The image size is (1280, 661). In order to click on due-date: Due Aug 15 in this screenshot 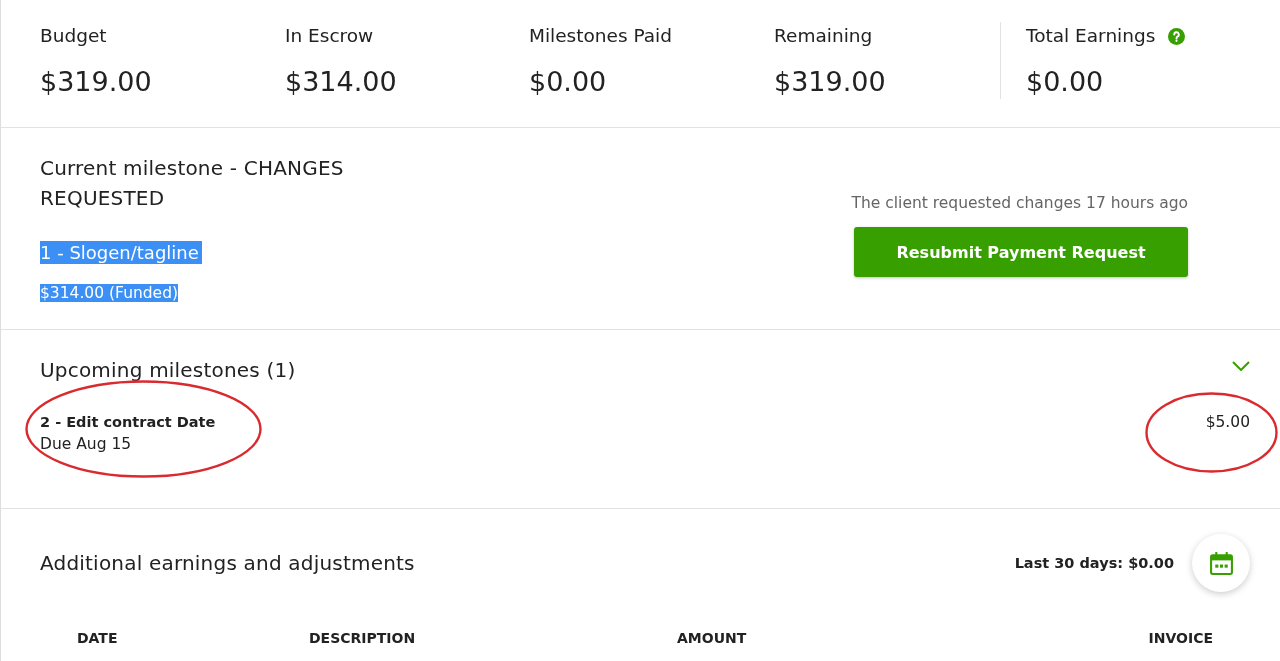, I will do `click(86, 444)`.